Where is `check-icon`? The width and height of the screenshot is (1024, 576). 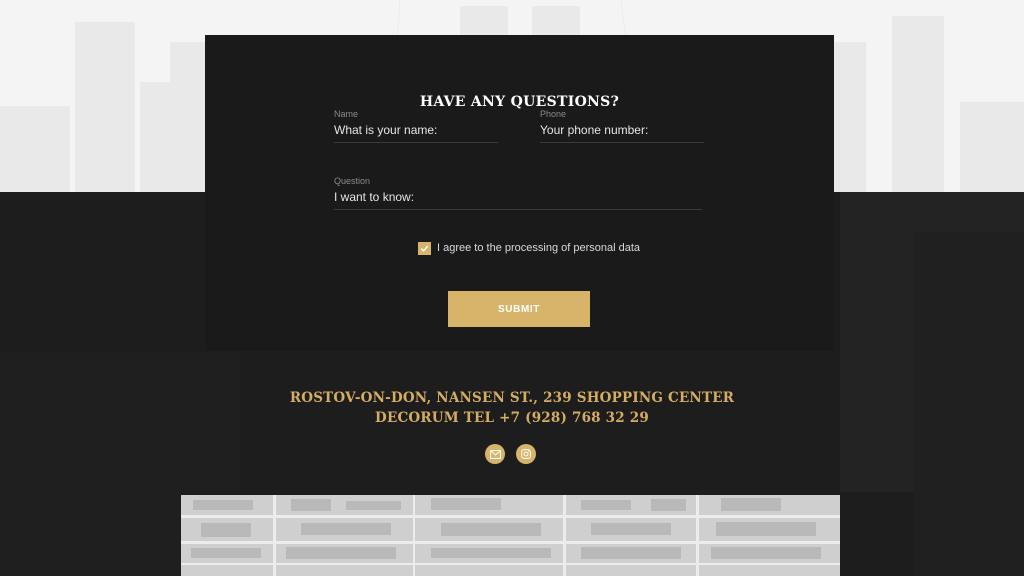
check-icon is located at coordinates (424, 248).